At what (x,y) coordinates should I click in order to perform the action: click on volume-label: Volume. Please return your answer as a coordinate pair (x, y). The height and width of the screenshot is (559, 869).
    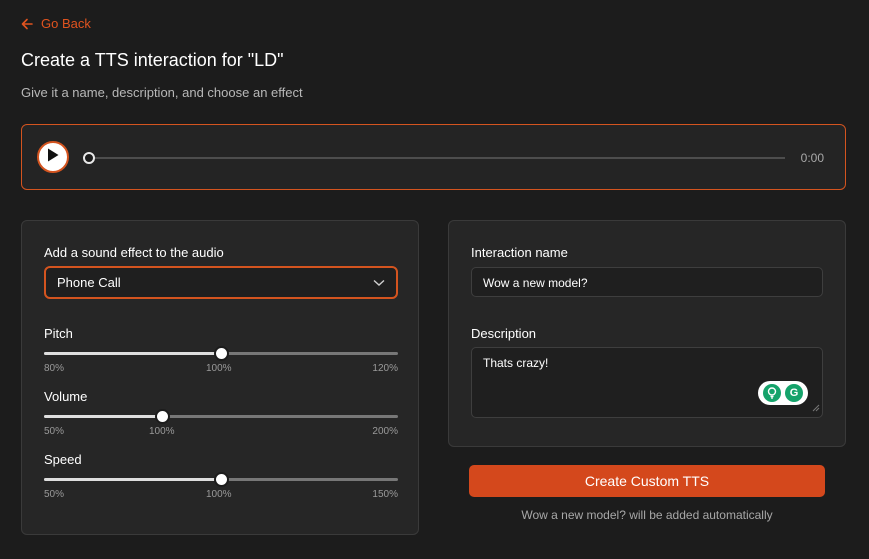
    Looking at the image, I should click on (66, 396).